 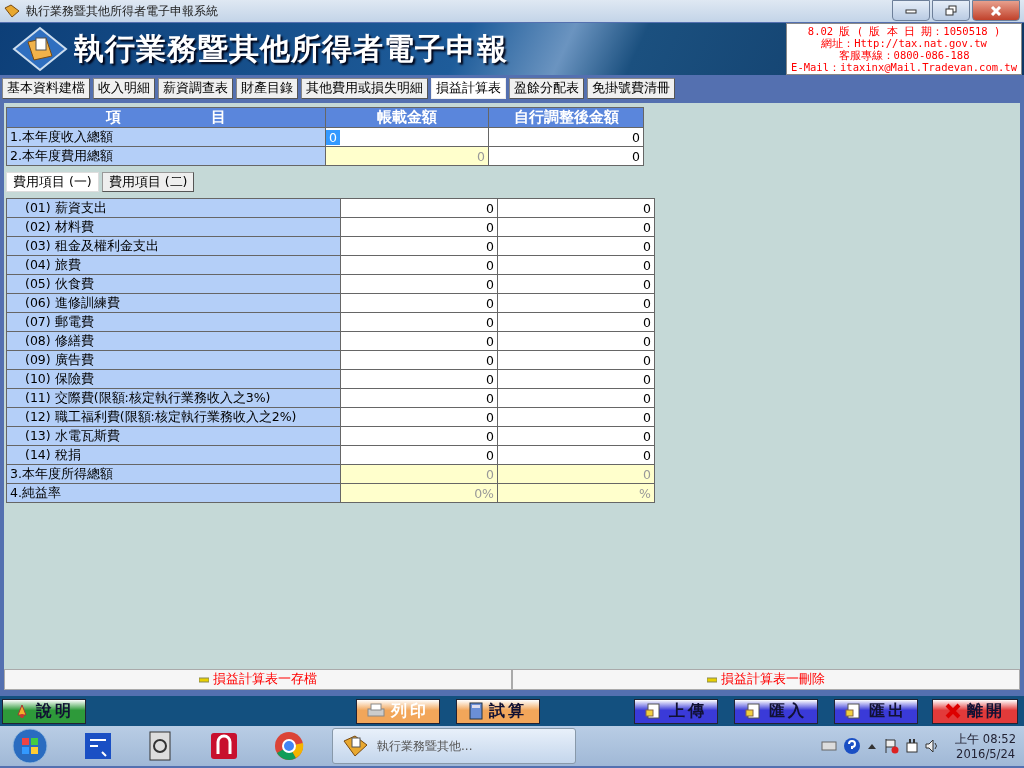 I want to click on minimize-icon, so click(x=911, y=10).